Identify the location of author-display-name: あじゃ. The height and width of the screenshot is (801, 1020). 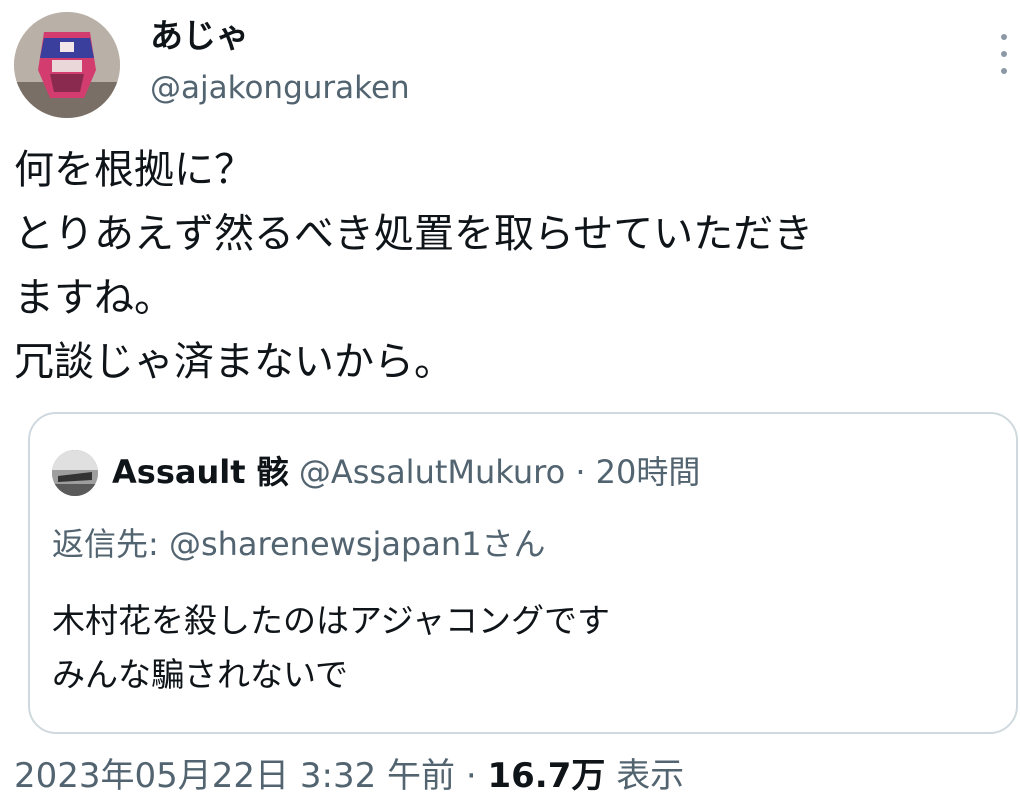
(199, 36).